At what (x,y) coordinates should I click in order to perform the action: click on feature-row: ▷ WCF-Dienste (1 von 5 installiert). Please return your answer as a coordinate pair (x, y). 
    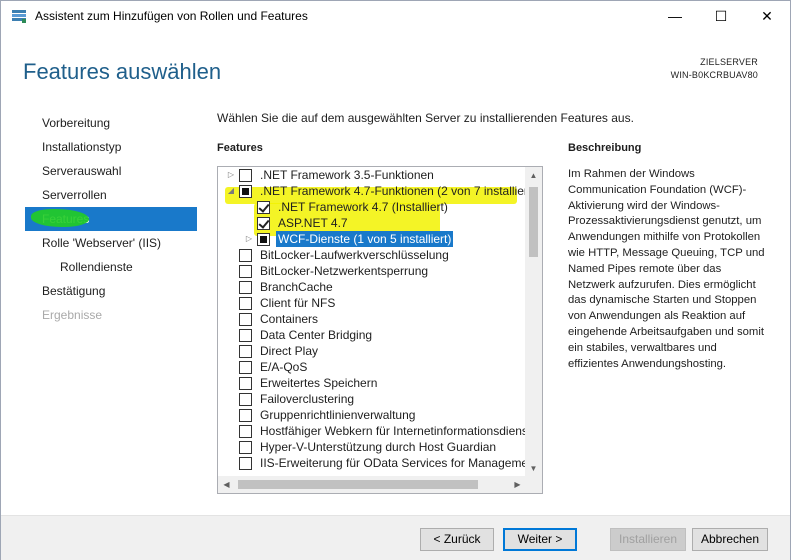
    Looking at the image, I should click on (372, 239).